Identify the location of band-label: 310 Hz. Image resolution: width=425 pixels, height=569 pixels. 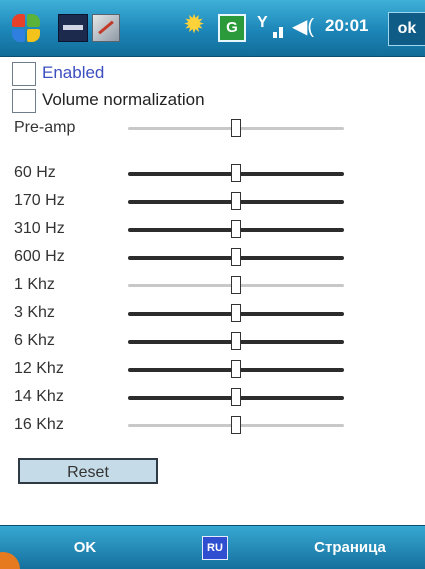
(39, 228).